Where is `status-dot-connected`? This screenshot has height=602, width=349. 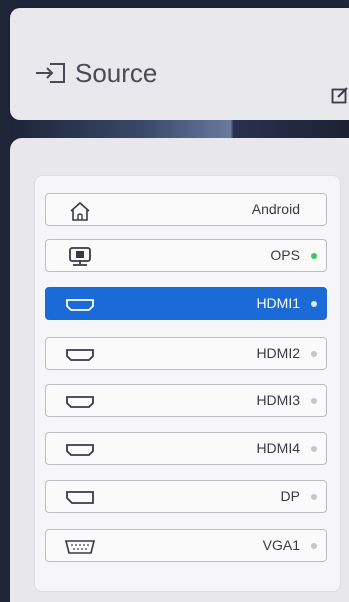
status-dot-connected is located at coordinates (314, 256).